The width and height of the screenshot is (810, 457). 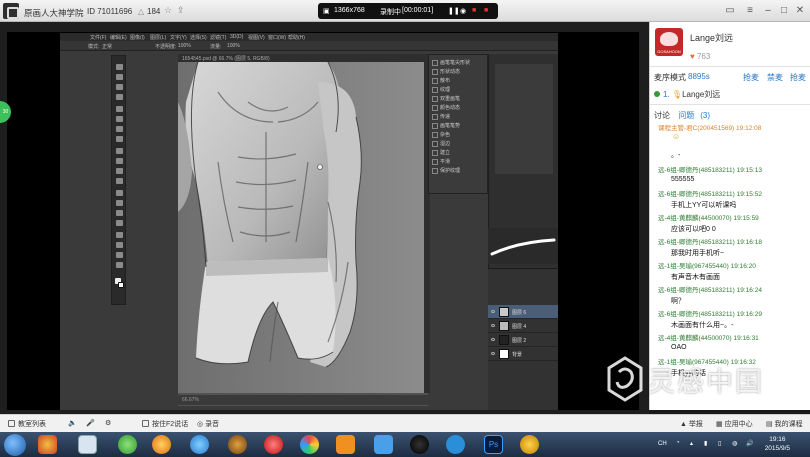 I want to click on mic-queue-entry: 1. 🎙Lange刘远, so click(x=687, y=94).